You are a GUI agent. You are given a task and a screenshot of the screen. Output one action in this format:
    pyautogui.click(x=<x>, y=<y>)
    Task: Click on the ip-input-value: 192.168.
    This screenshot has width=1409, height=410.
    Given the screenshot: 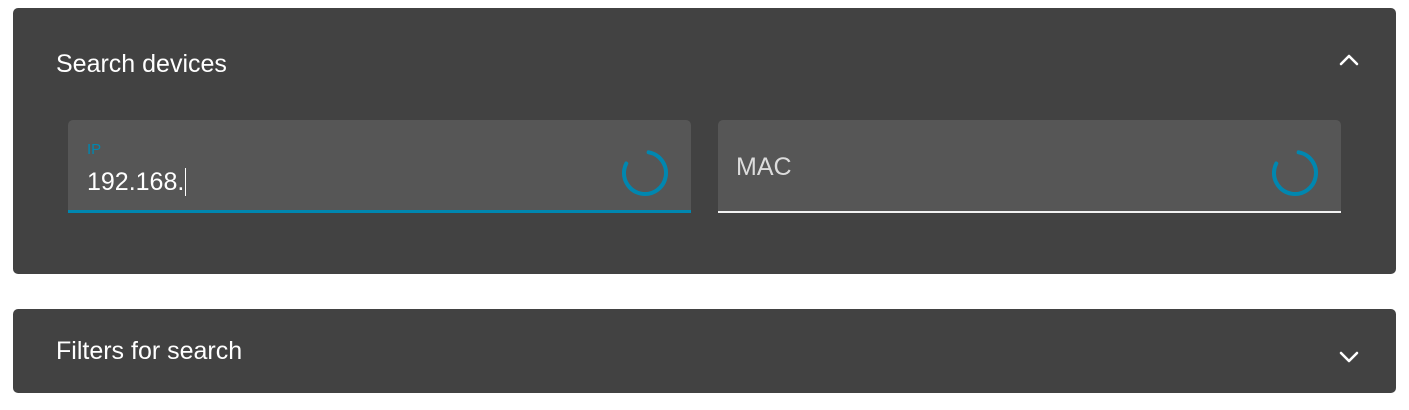 What is the action you would take?
    pyautogui.click(x=136, y=182)
    